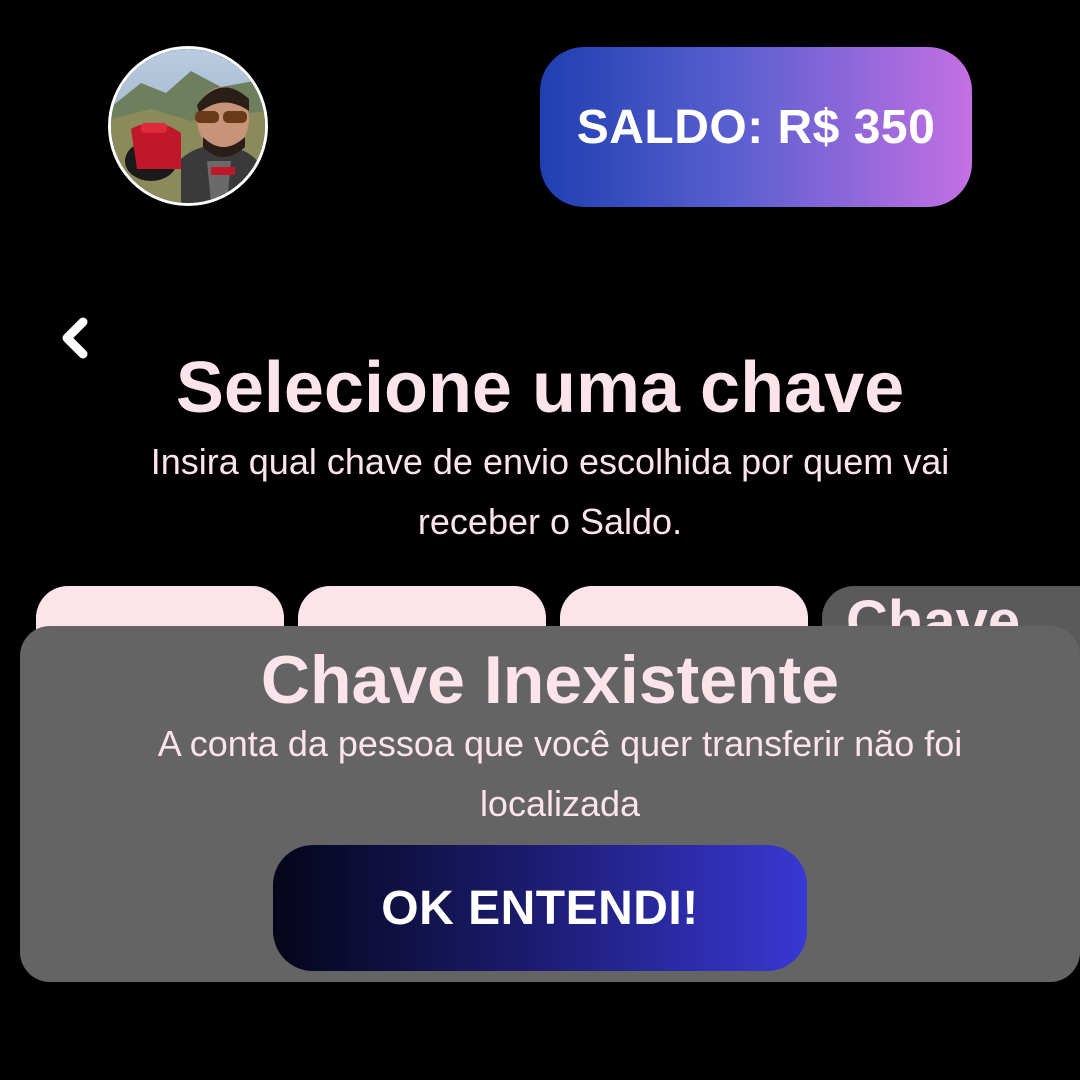 This screenshot has width=1080, height=1080. I want to click on modal-title: Chave Inexistente, so click(550, 680).